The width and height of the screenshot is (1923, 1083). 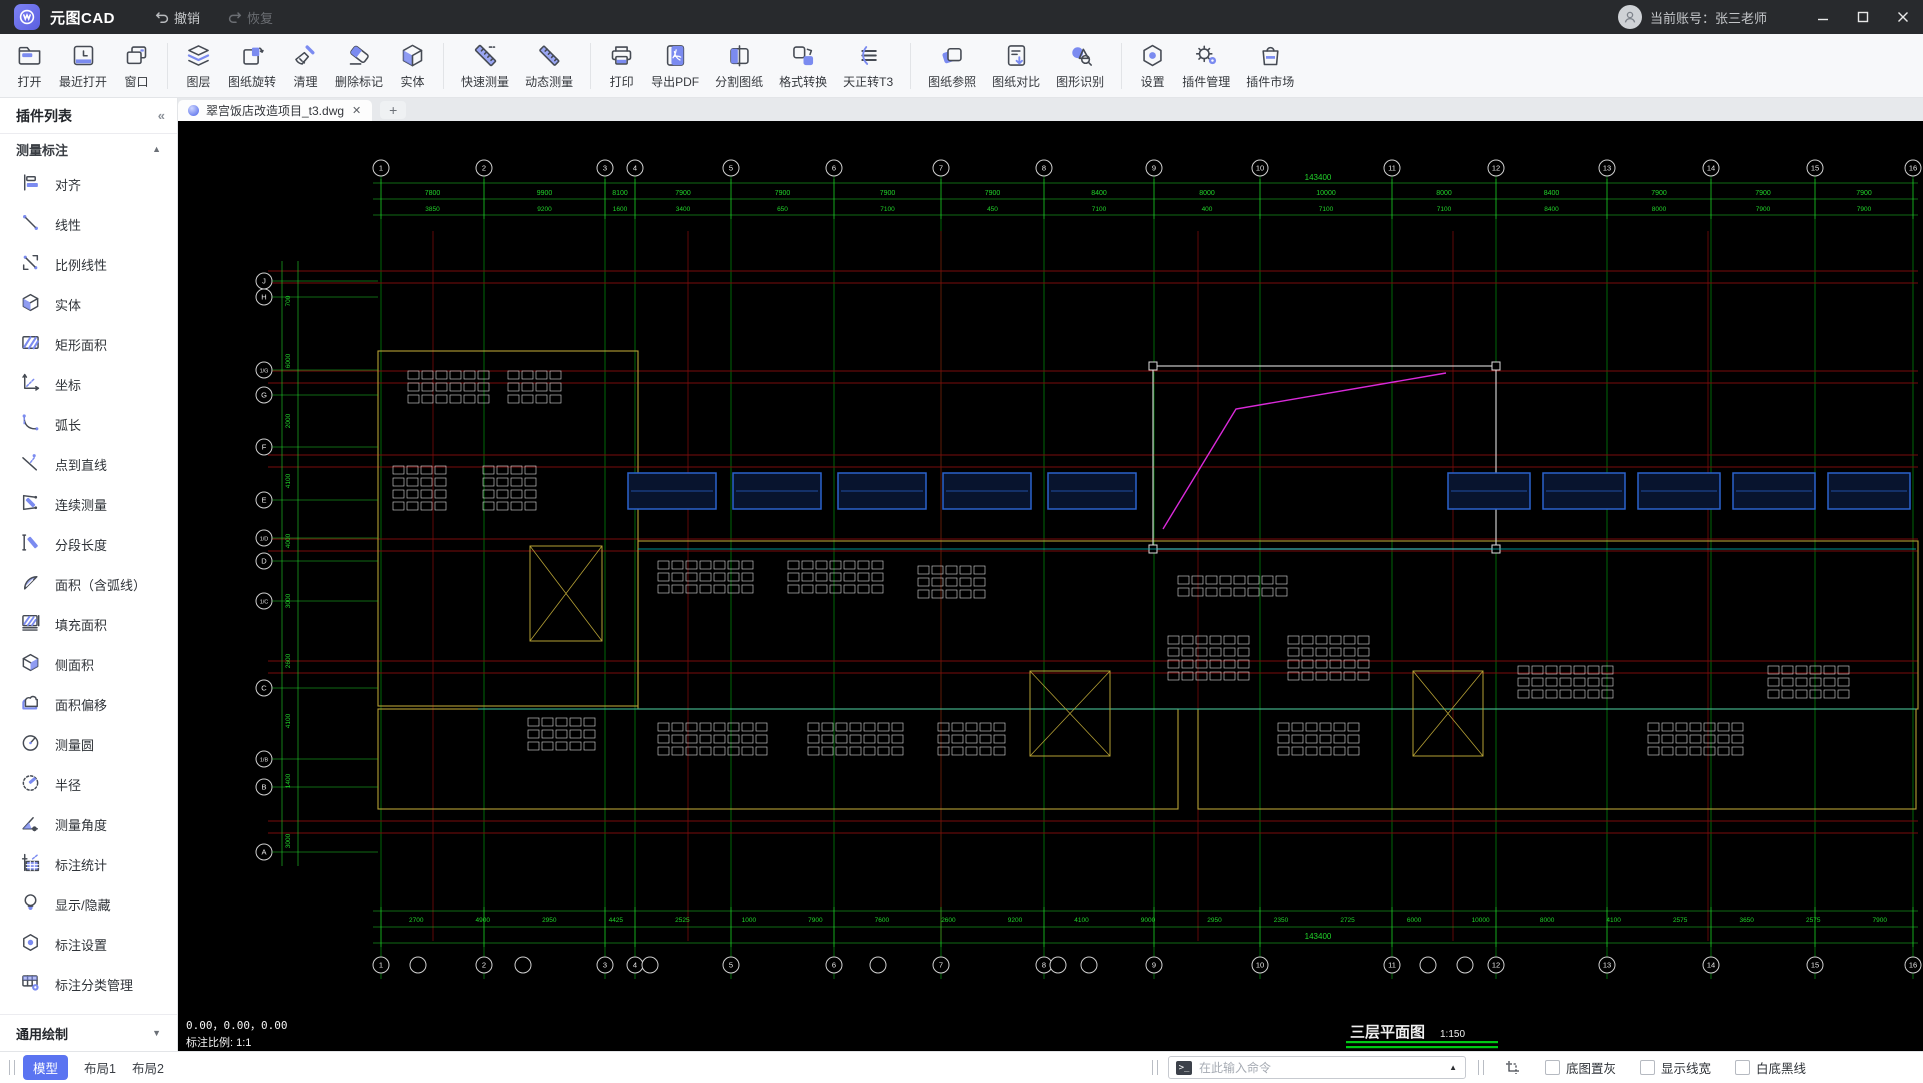 What do you see at coordinates (1206, 66) in the screenshot?
I see `plugin-manage-button: 插件管理` at bounding box center [1206, 66].